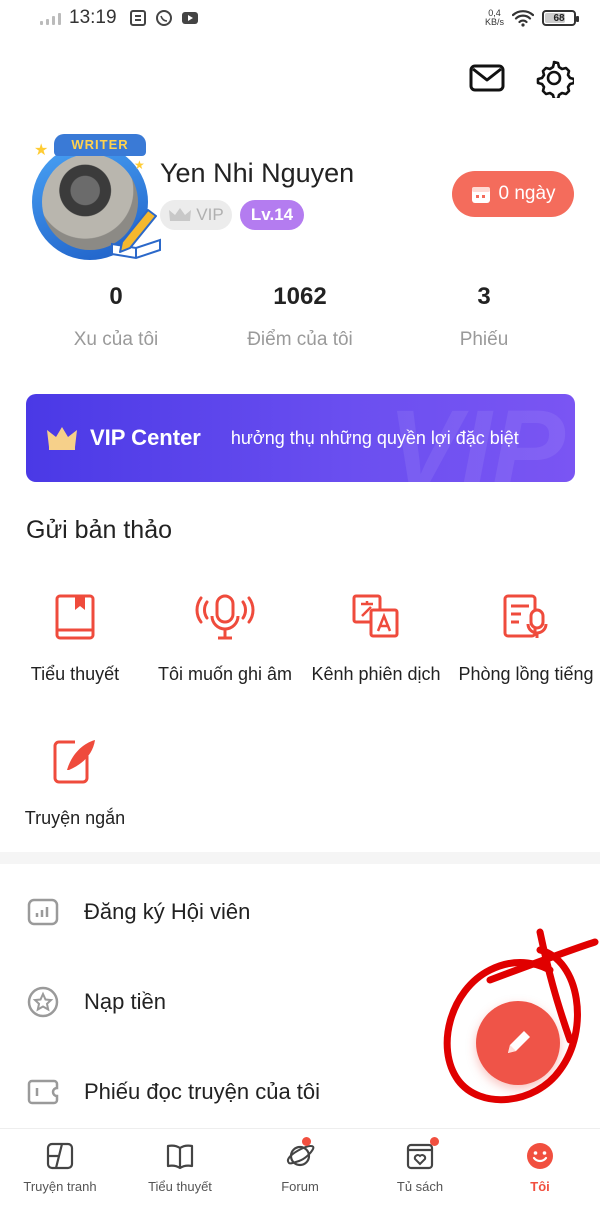 The height and width of the screenshot is (1211, 600). I want to click on pencil-icon, so click(519, 1042).